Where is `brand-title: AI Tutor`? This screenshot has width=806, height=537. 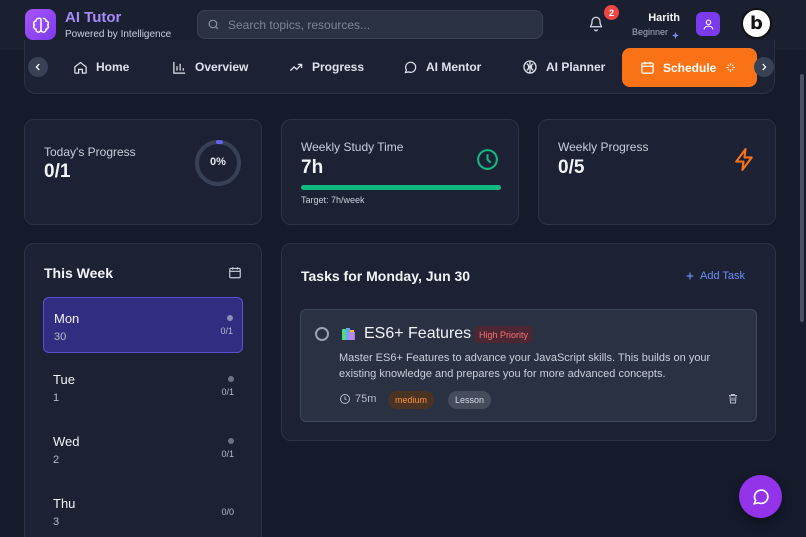
brand-title: AI Tutor is located at coordinates (93, 17).